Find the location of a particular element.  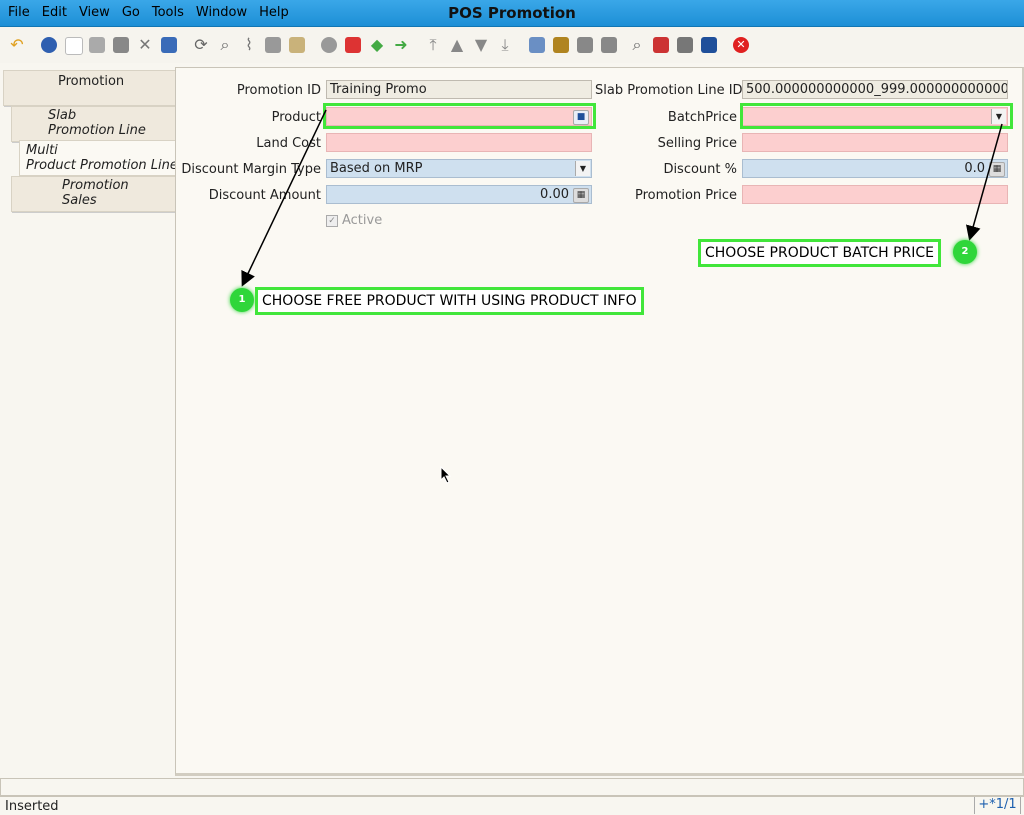

archive-icon is located at coordinates (561, 45).